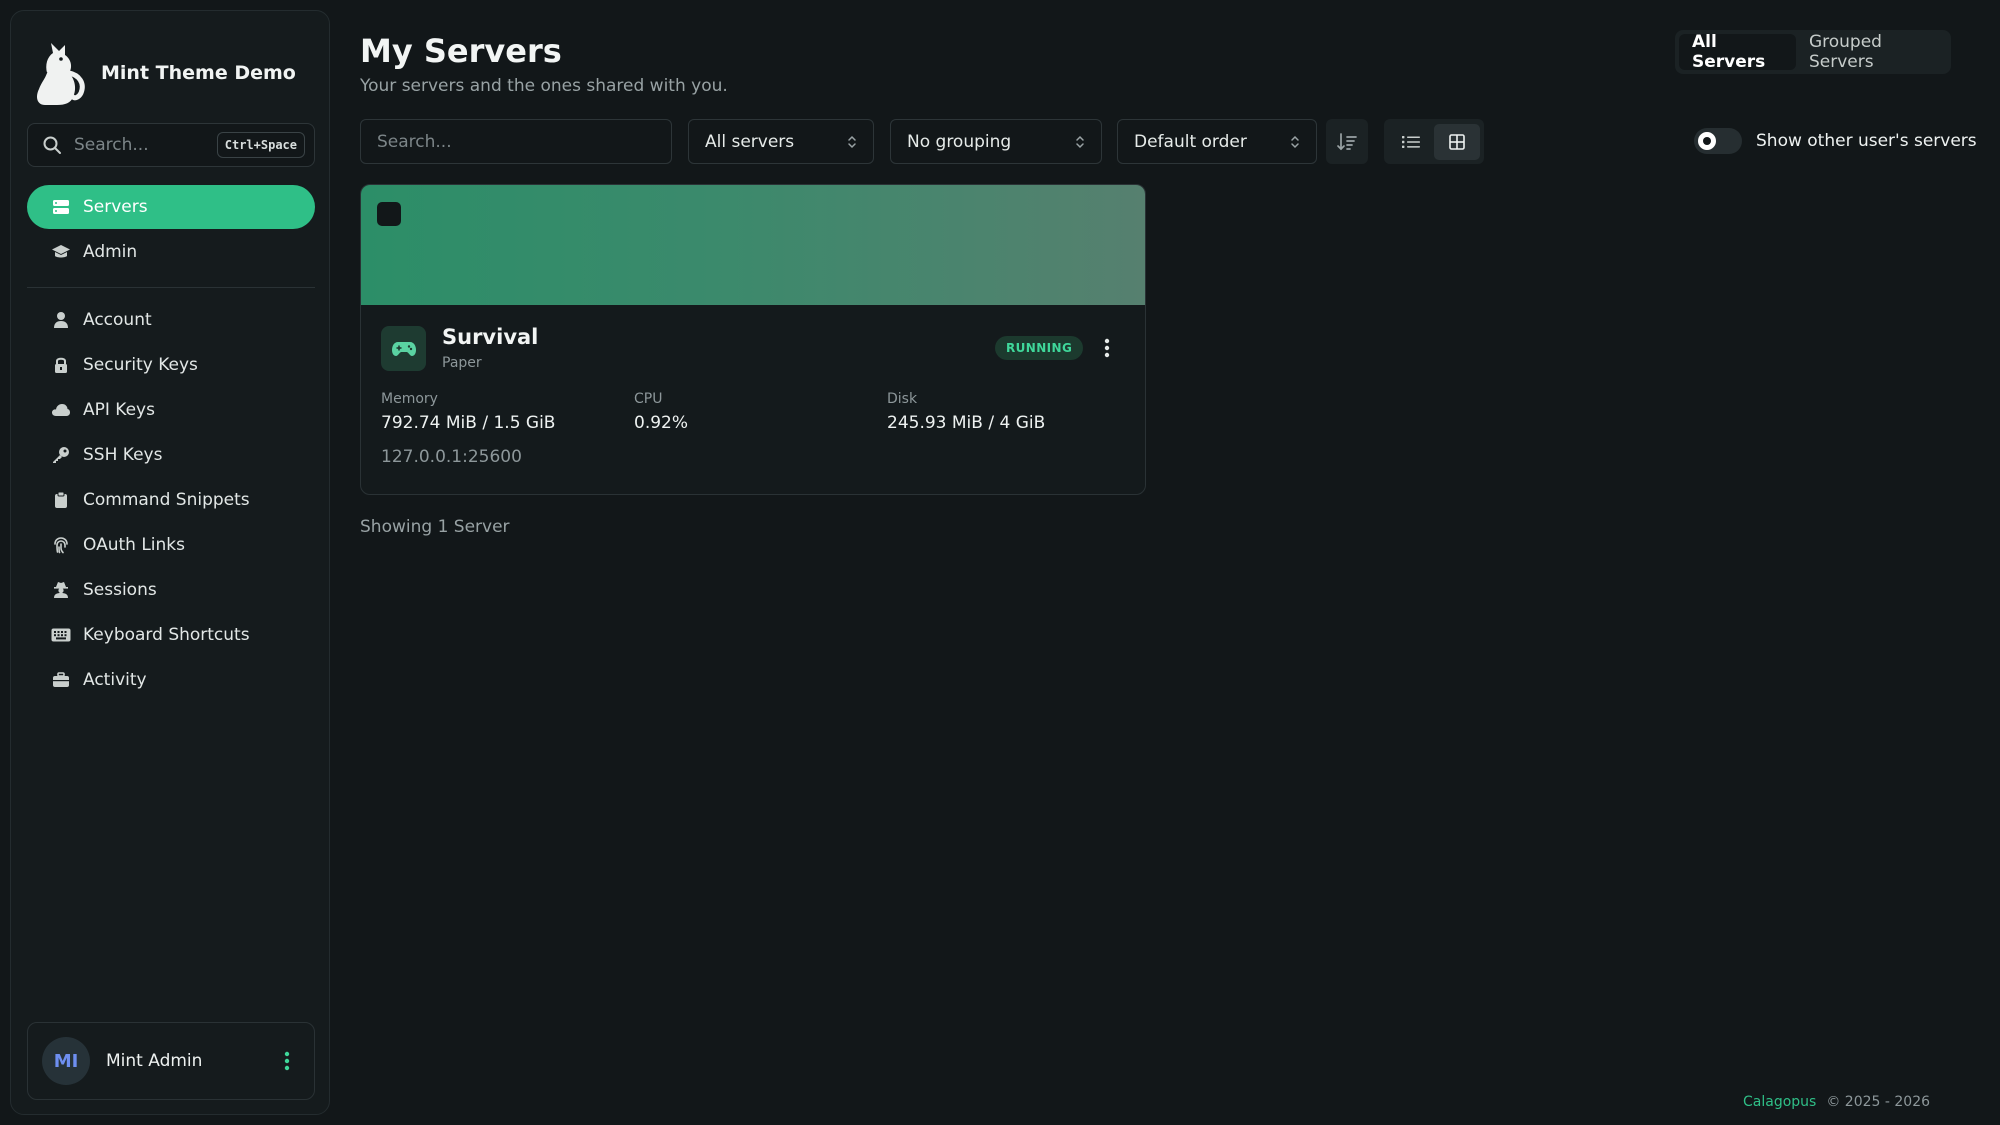 This screenshot has width=2000, height=1125. I want to click on sidebar-item-sessions: Sessions, so click(171, 590).